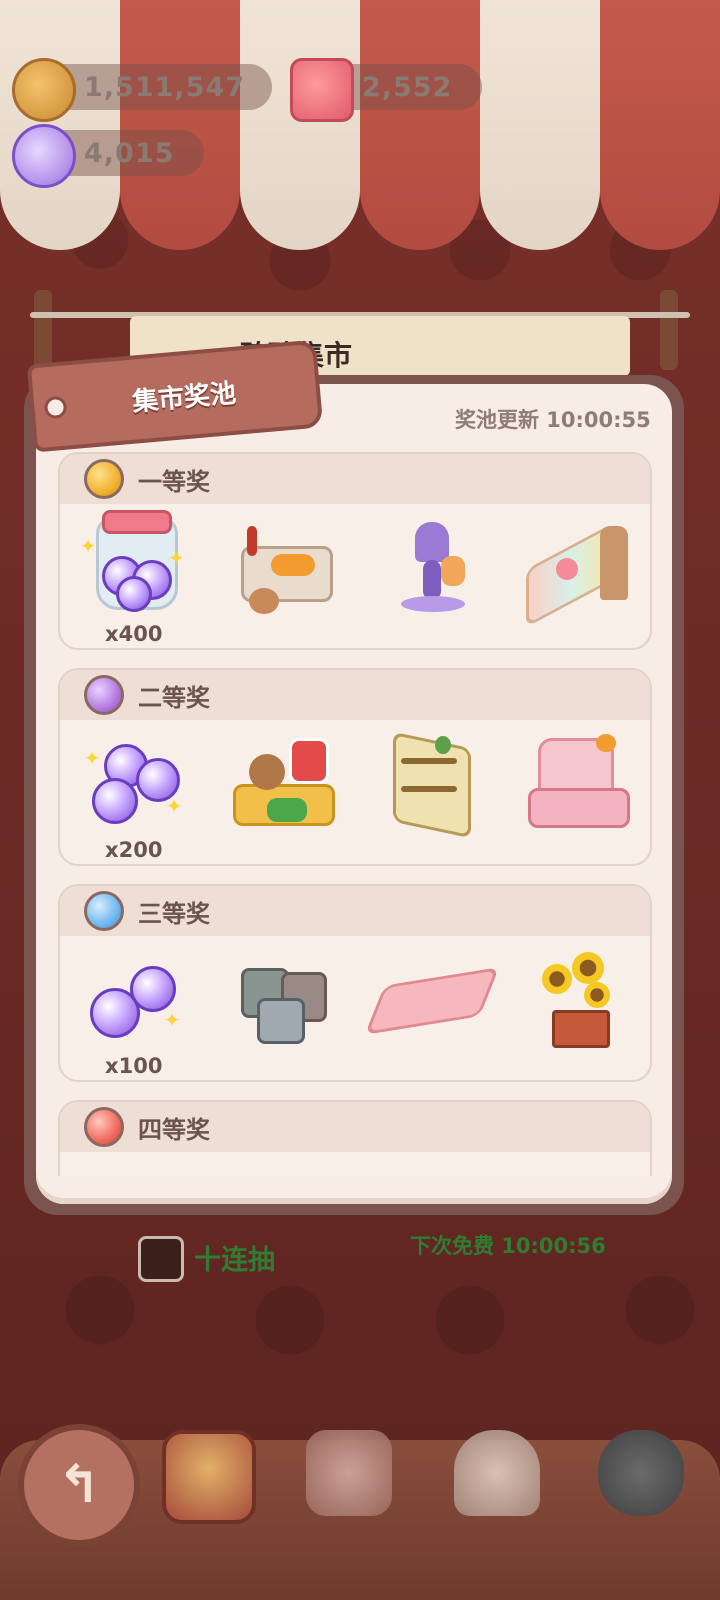 This screenshot has height=1600, width=720. I want to click on ten-pull-checkbox, so click(161, 1259).